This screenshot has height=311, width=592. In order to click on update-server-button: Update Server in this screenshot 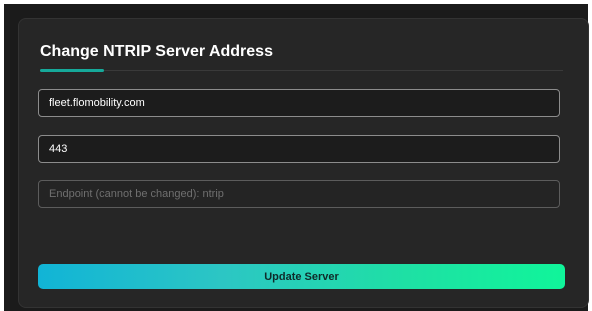, I will do `click(301, 276)`.